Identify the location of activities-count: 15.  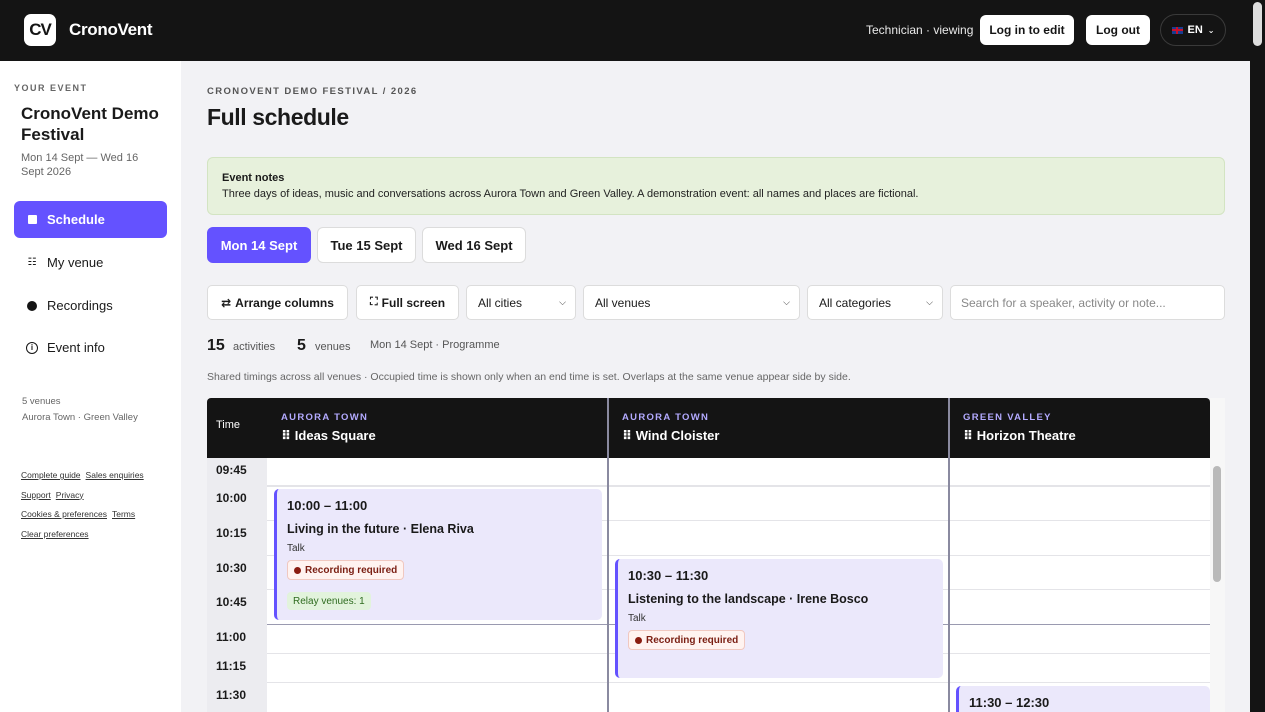
(216, 345).